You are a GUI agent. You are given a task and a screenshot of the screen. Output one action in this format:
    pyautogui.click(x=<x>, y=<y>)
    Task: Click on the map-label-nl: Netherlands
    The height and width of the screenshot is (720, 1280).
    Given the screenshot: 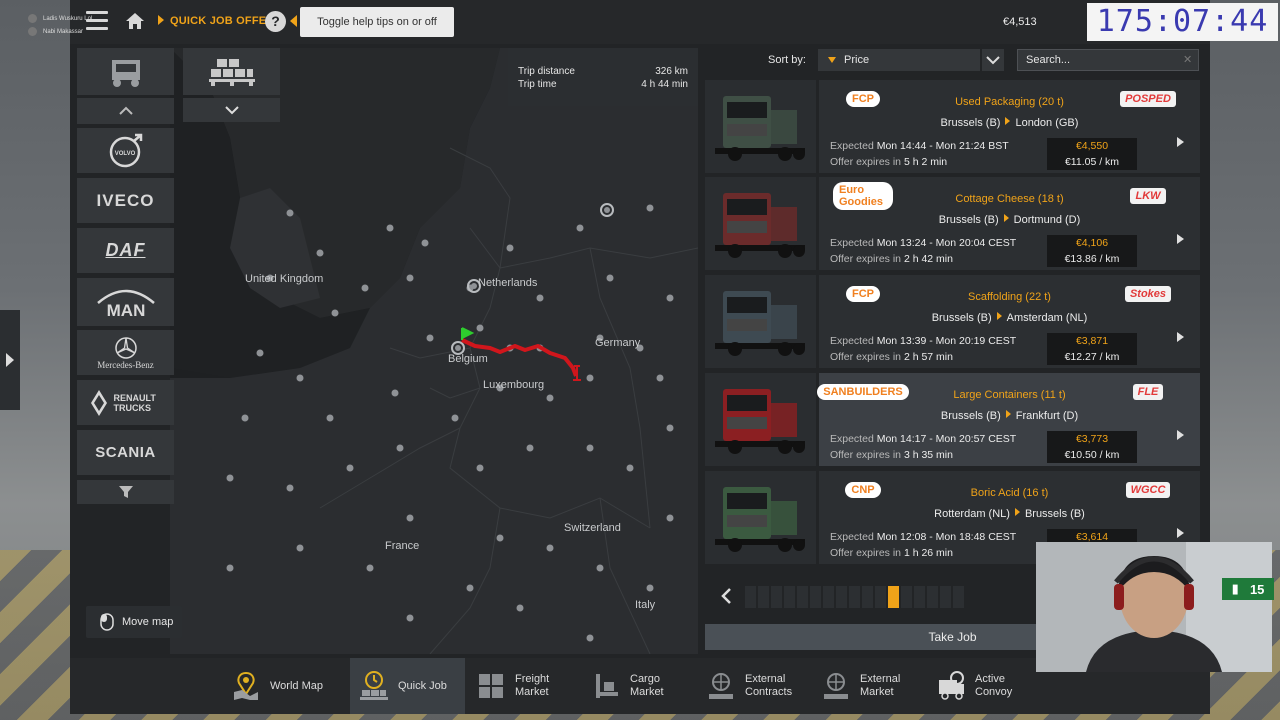 What is the action you would take?
    pyautogui.click(x=508, y=283)
    